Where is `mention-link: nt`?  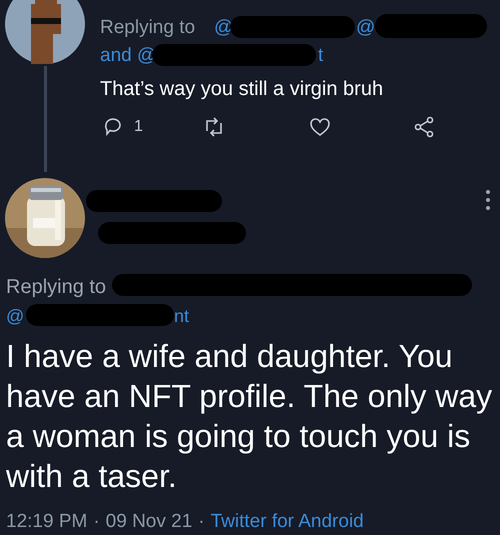 mention-link: nt is located at coordinates (182, 316).